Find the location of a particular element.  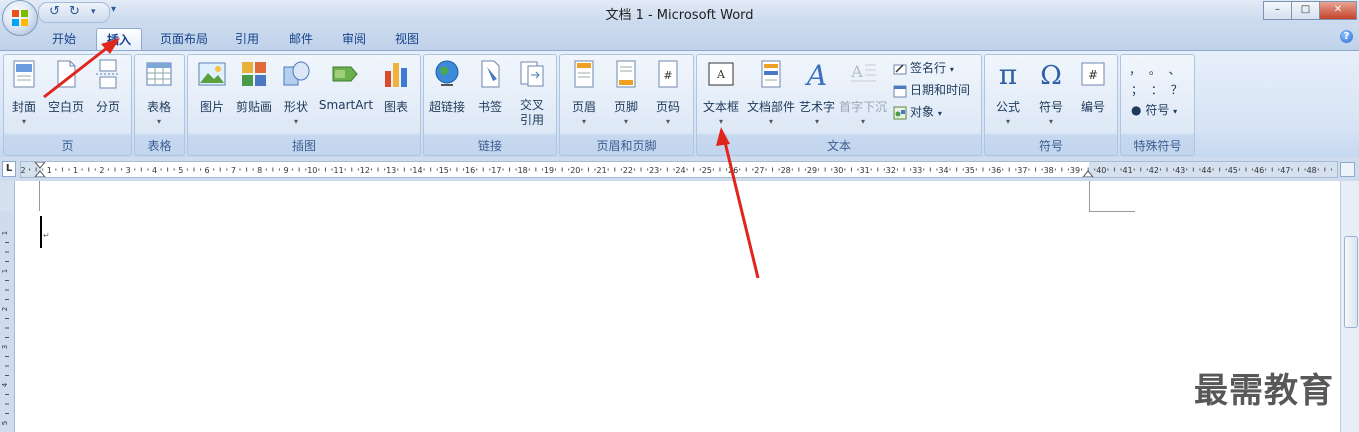

group-header-footer: 页眉 ▾ 页脚 ▾ # 页码 ▾ 页眉和页脚 is located at coordinates (626, 105).